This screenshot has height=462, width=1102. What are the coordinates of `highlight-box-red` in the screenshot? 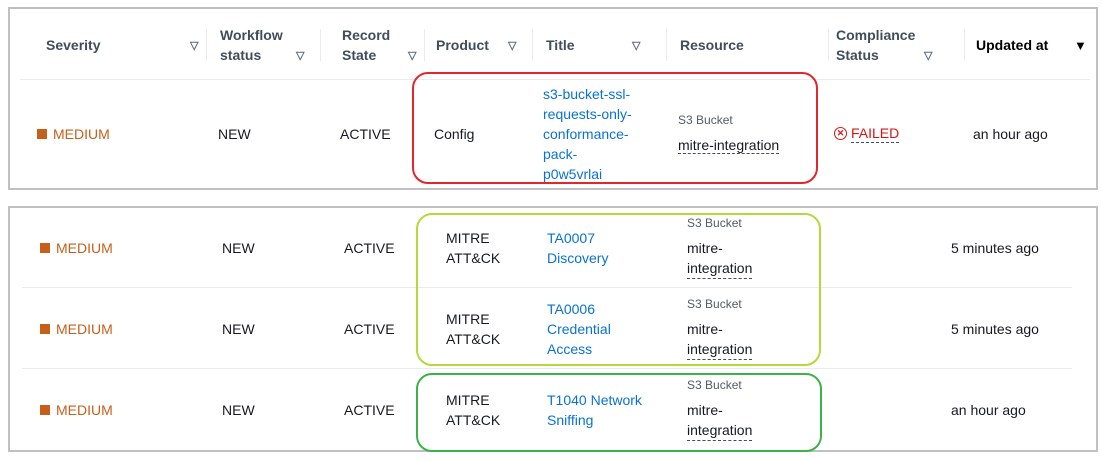 It's located at (615, 128).